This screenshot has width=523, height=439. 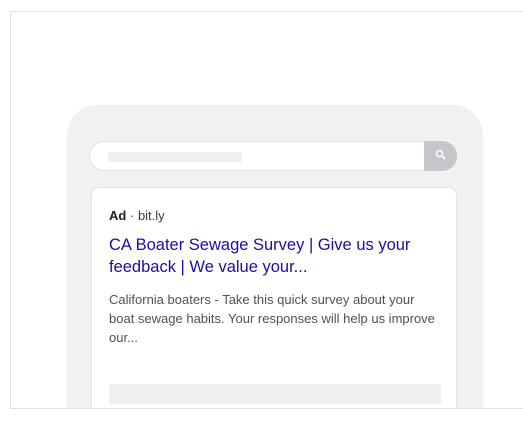 I want to click on ad-badge: Ad, so click(x=118, y=215).